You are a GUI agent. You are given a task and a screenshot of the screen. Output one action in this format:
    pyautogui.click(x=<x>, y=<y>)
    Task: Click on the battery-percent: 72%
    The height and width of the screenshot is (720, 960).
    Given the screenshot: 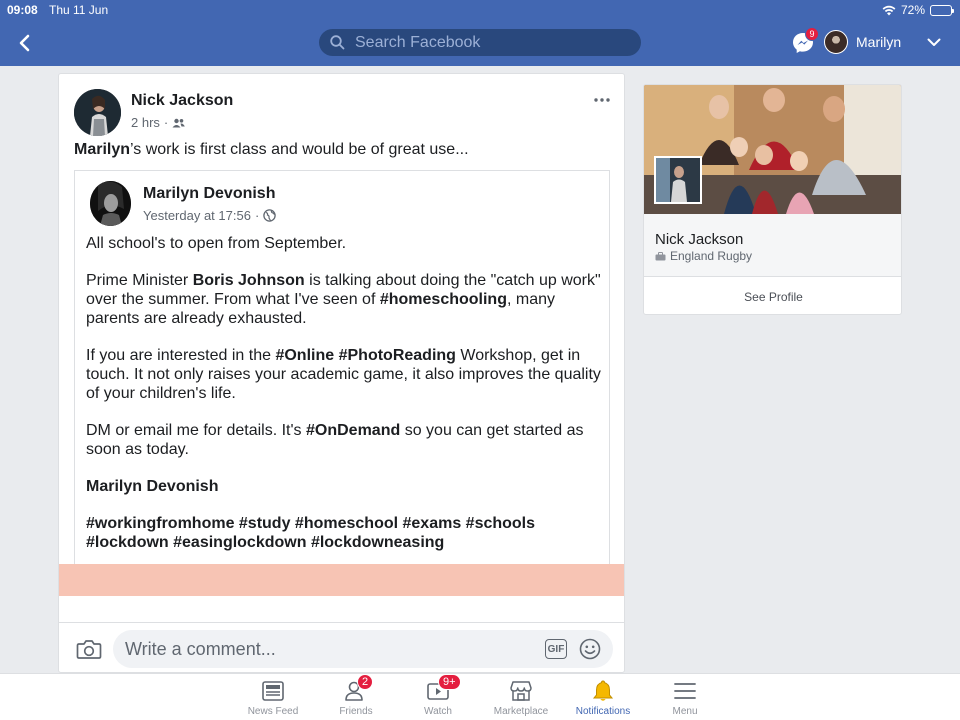 What is the action you would take?
    pyautogui.click(x=912, y=10)
    